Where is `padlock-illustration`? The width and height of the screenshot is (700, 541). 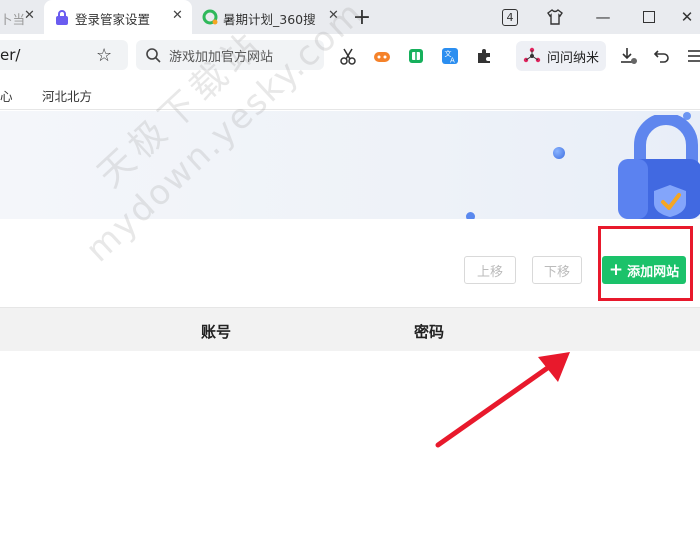
padlock-illustration is located at coordinates (659, 167).